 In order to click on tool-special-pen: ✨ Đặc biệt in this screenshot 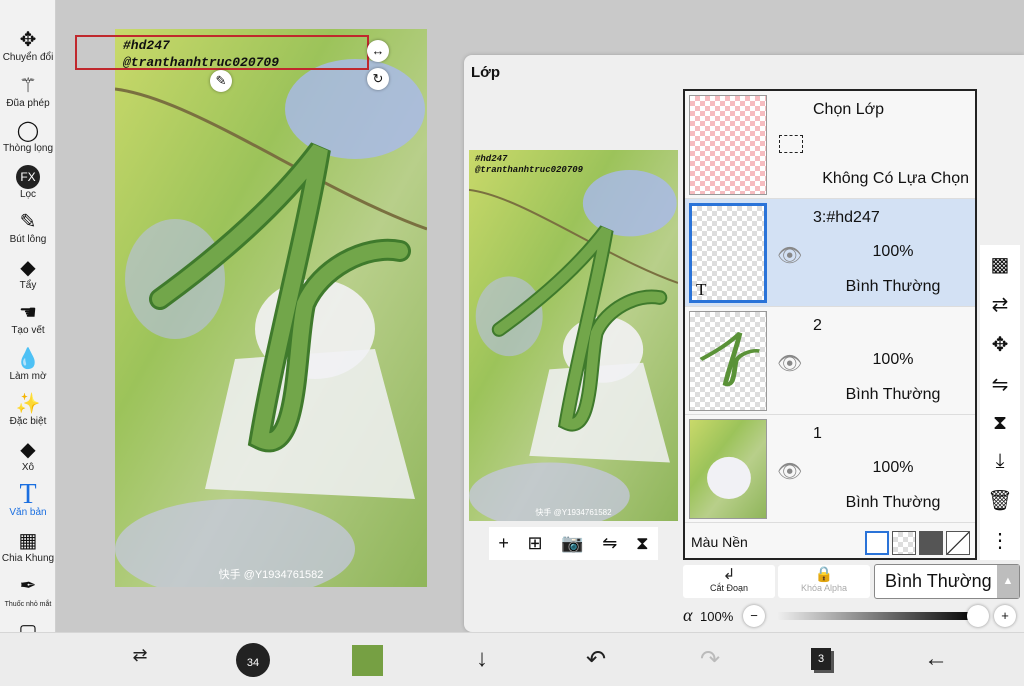, I will do `click(28, 409)`.